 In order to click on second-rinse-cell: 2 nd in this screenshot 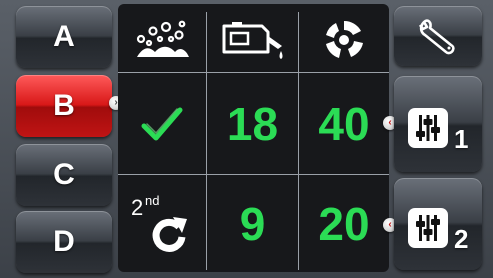, I will do `click(162, 224)`.